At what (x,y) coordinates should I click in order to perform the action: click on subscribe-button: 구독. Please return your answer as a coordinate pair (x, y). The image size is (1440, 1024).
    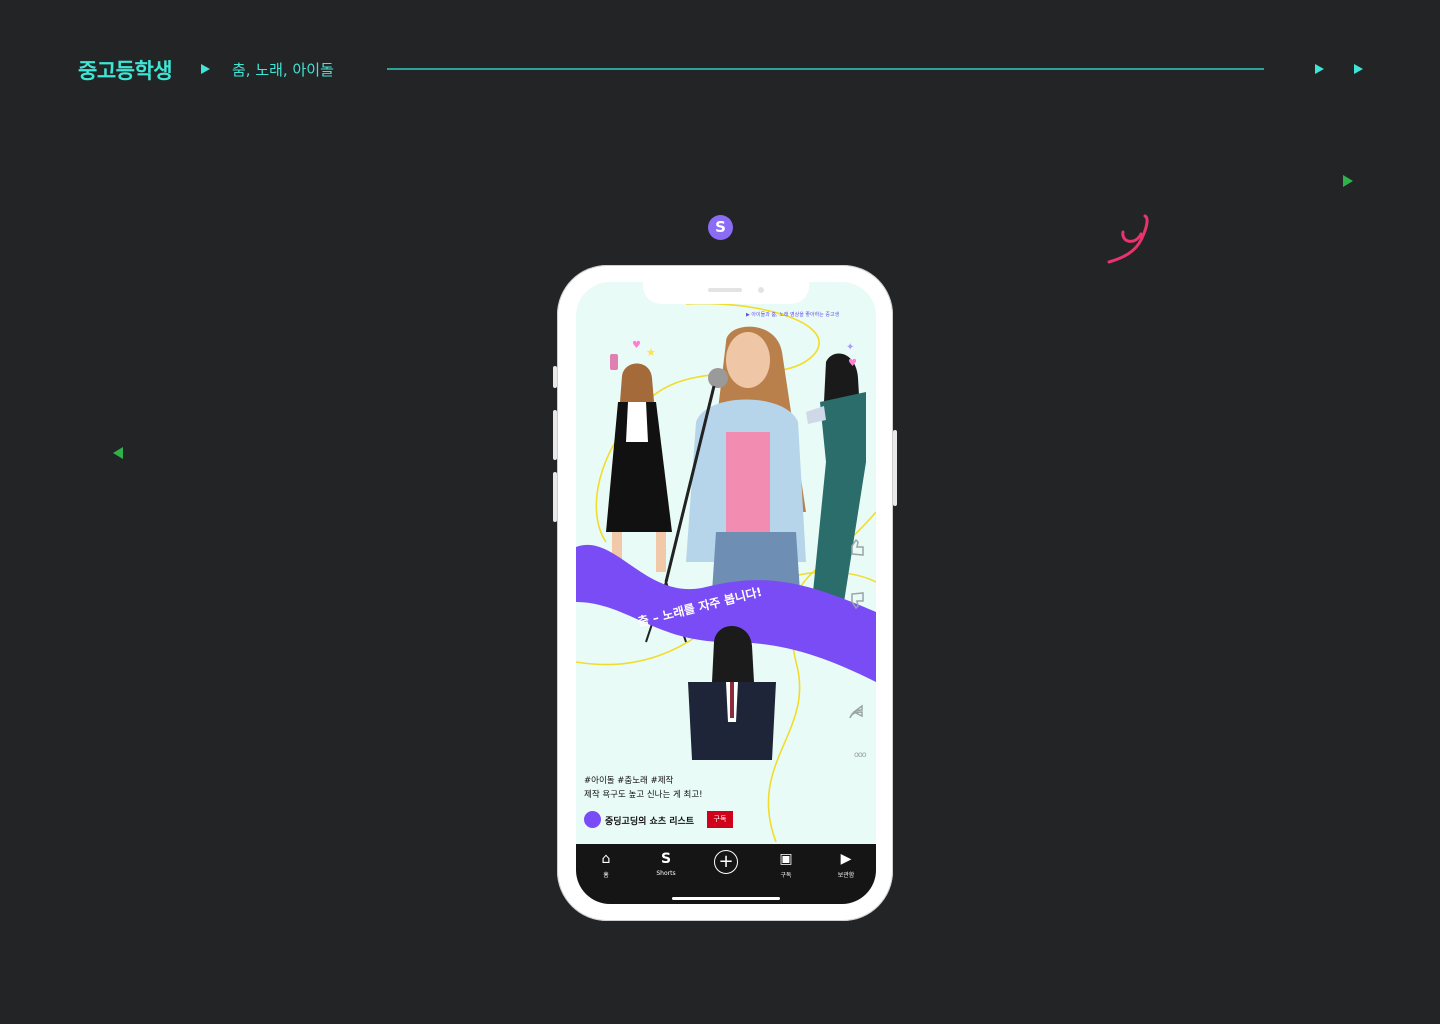
    Looking at the image, I should click on (720, 819).